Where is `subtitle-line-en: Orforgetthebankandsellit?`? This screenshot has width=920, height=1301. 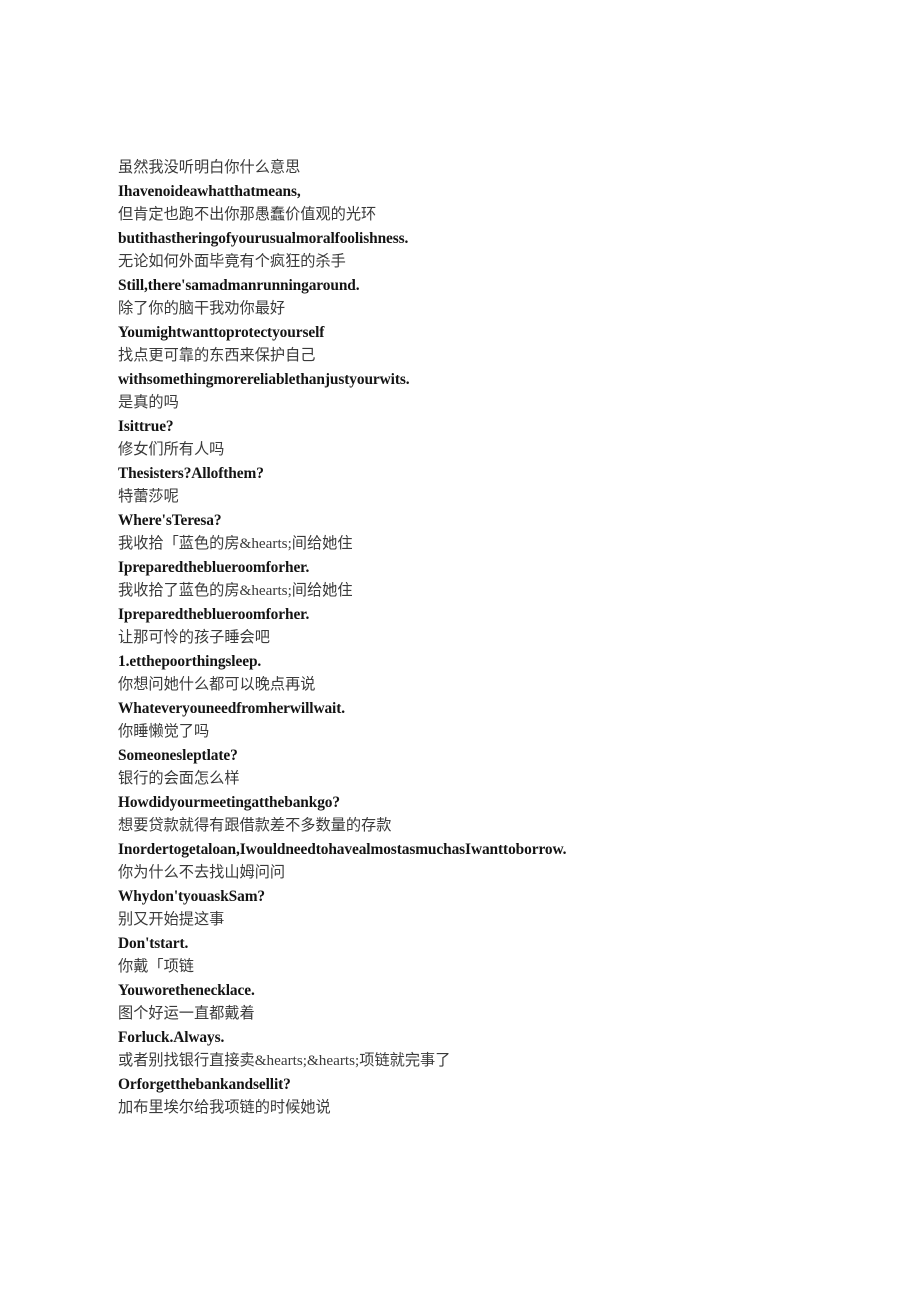
subtitle-line-en: Orforgetthebankandsellit? is located at coordinates (204, 1084).